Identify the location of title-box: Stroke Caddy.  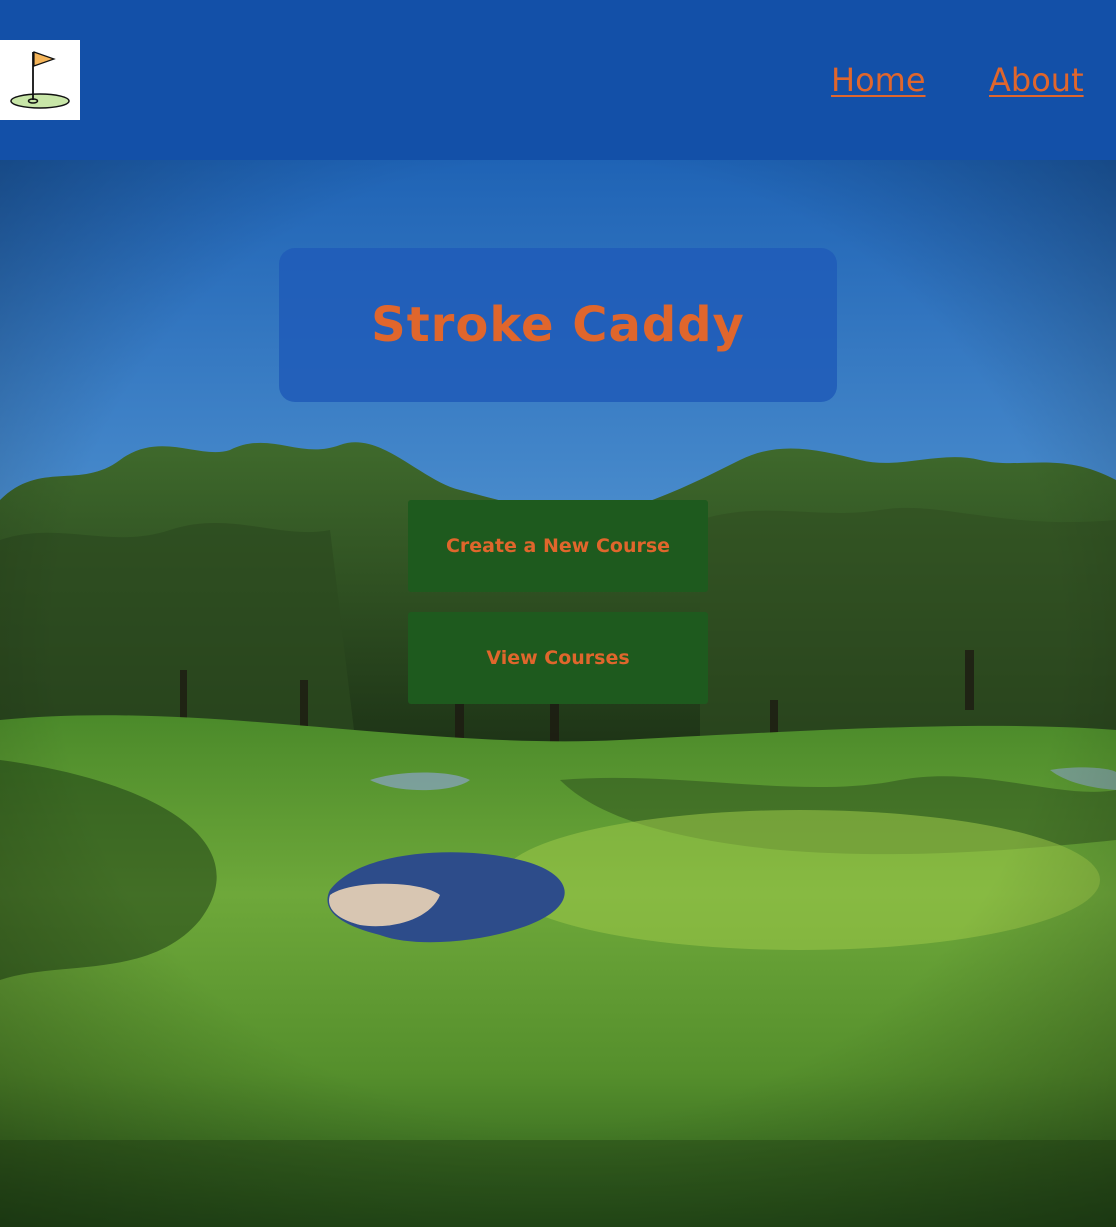
(558, 325).